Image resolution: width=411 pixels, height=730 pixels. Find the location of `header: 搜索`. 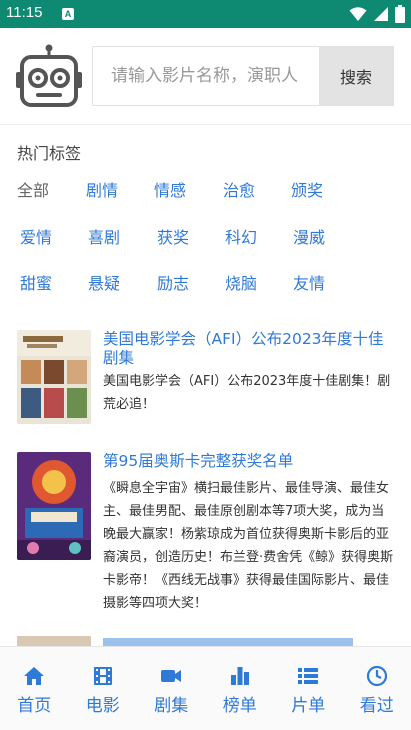

header: 搜索 is located at coordinates (205, 76).